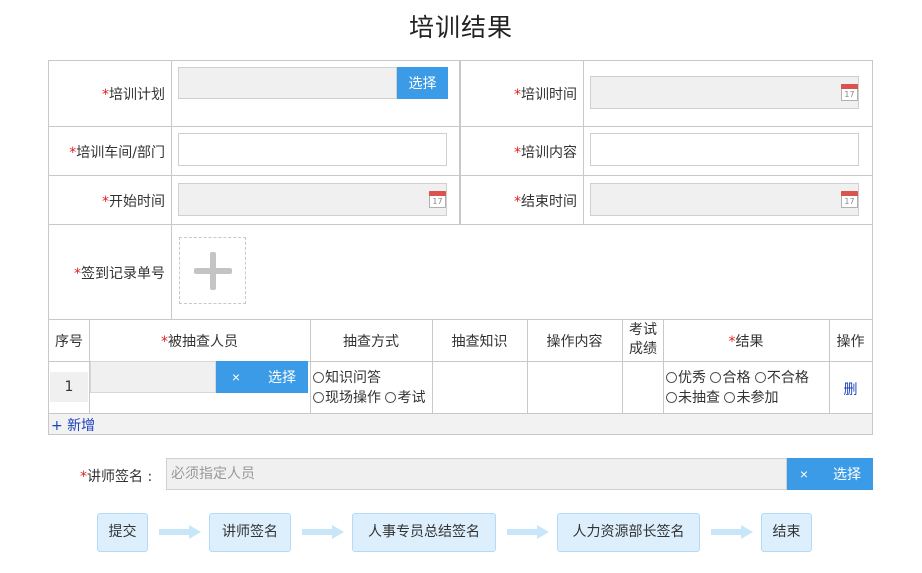 The height and width of the screenshot is (573, 922). I want to click on teacher-sign-input-box, so click(476, 474).